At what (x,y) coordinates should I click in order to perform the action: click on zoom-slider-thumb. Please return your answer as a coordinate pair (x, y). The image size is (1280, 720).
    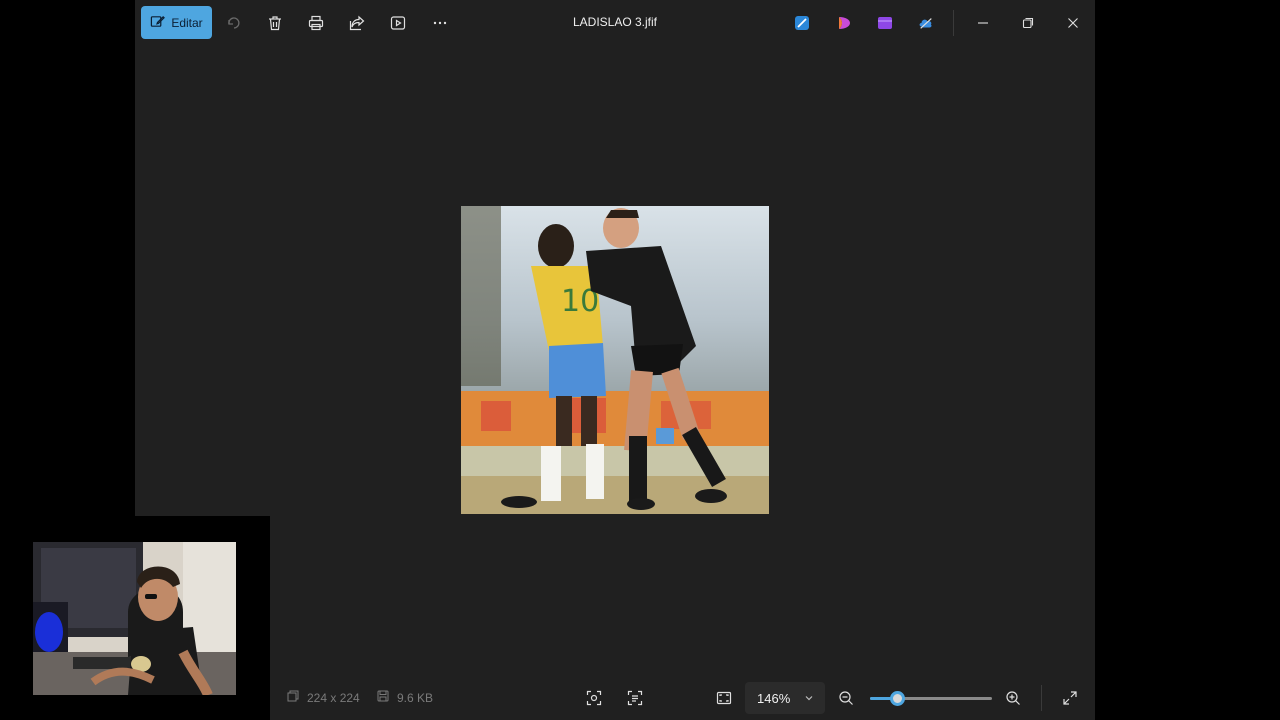
    Looking at the image, I should click on (897, 698).